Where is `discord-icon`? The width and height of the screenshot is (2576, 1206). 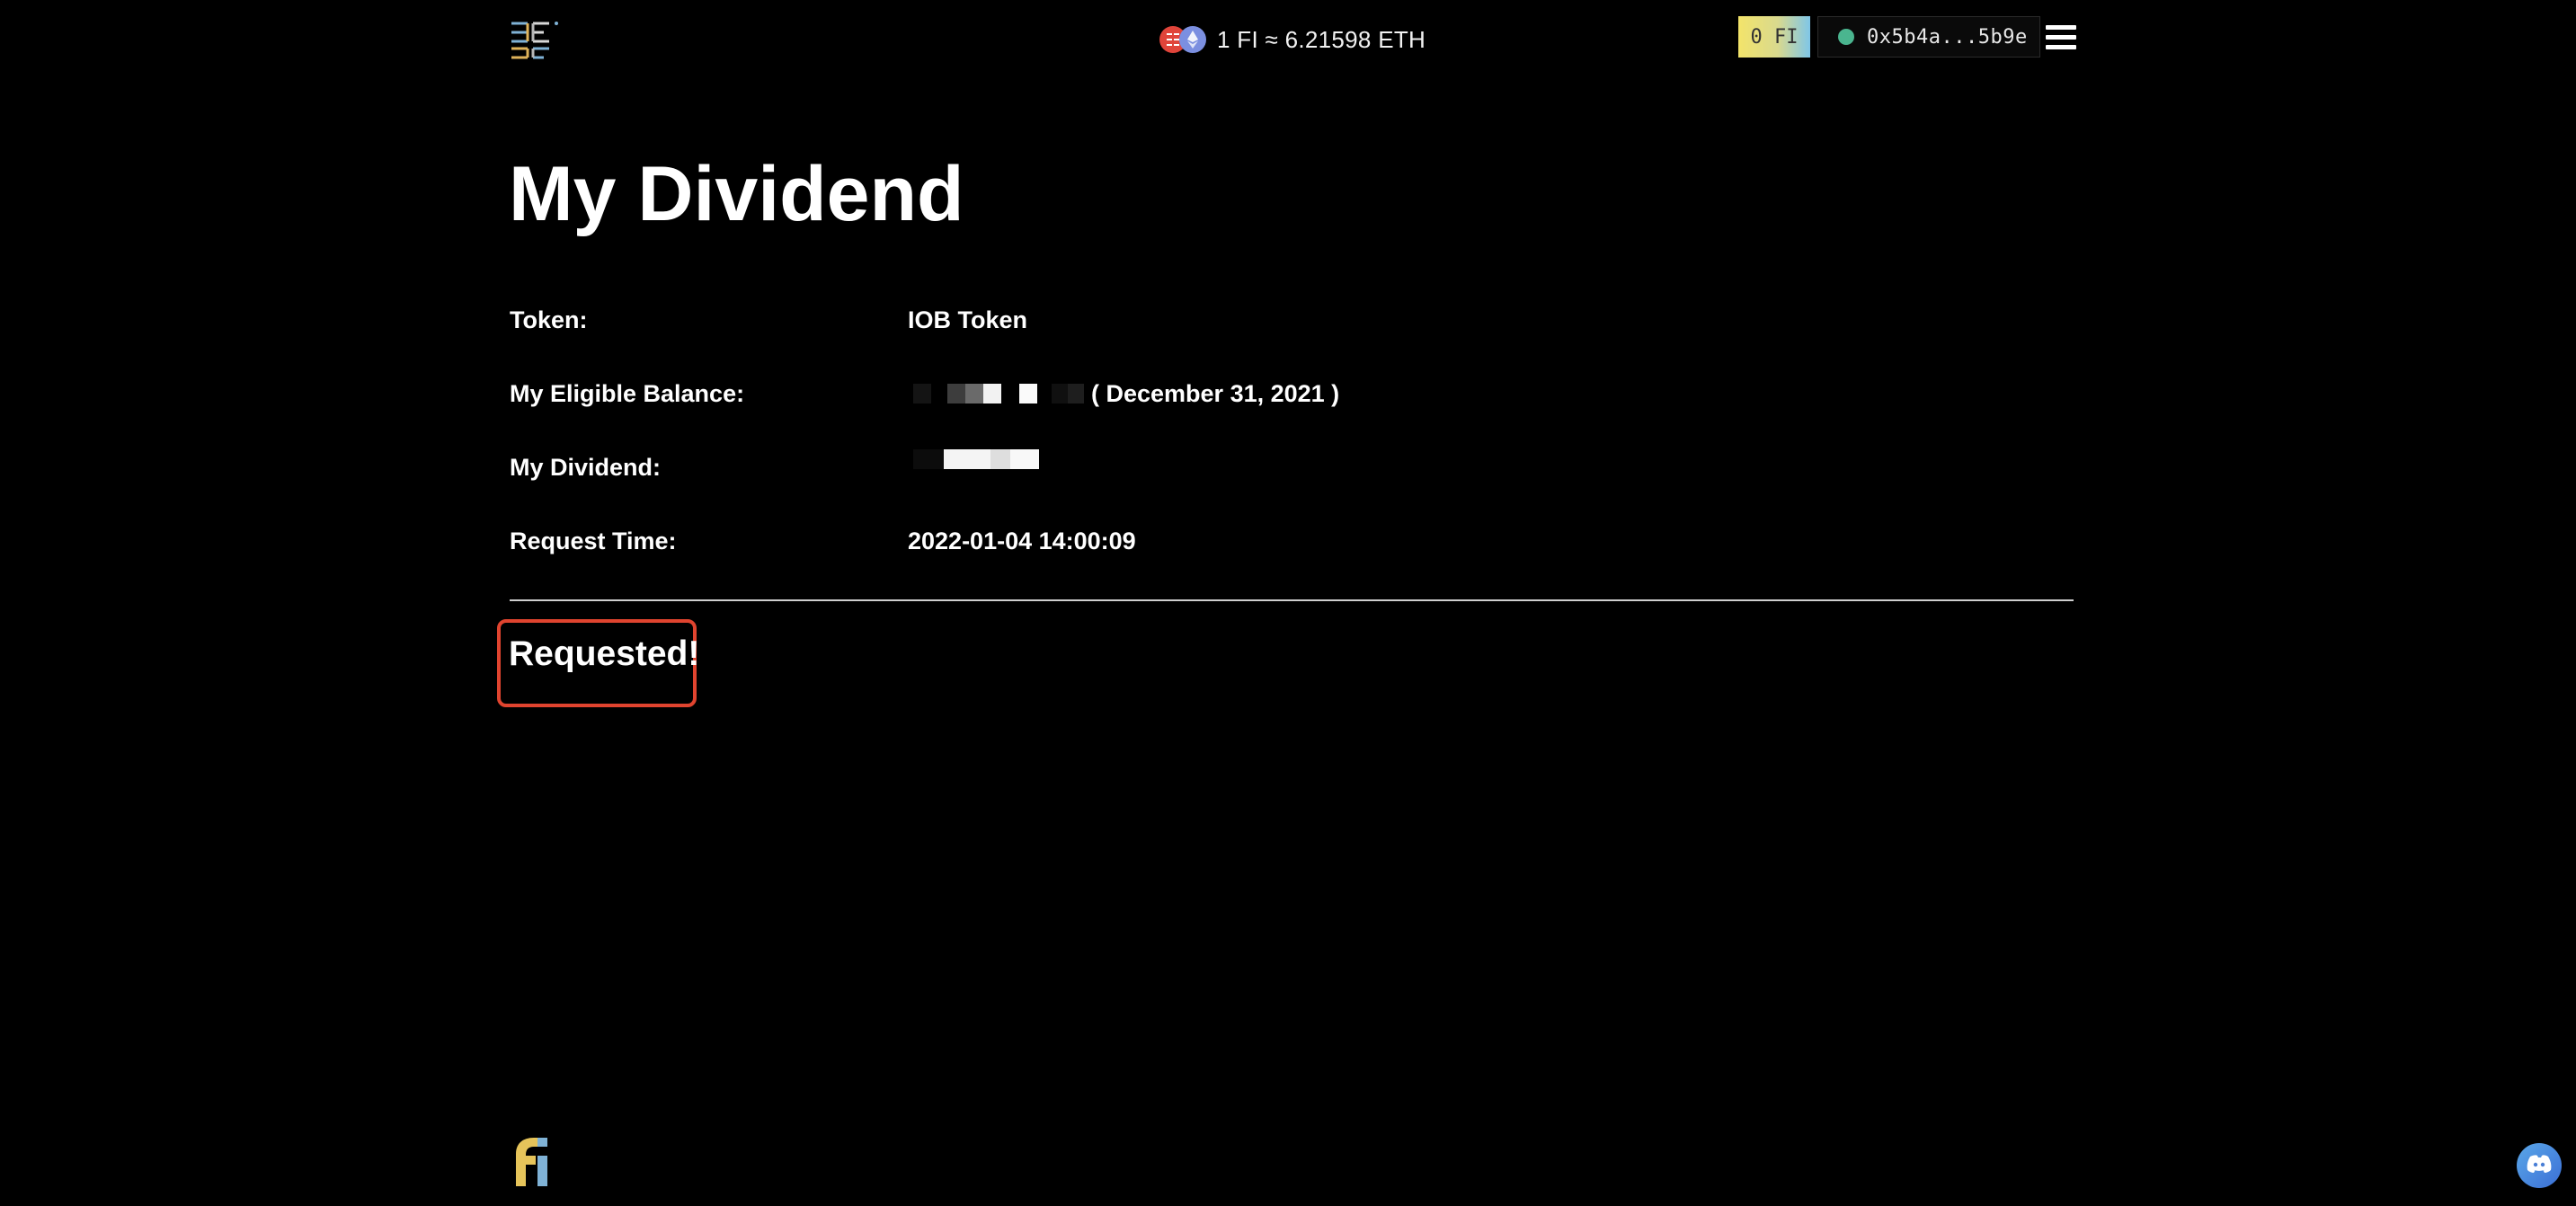
discord-icon is located at coordinates (2539, 1166).